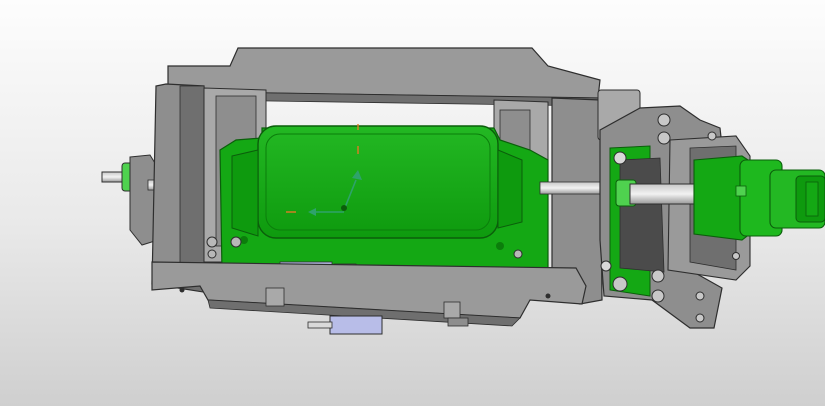 The height and width of the screenshot is (406, 825). I want to click on center-shaft, so click(570, 188).